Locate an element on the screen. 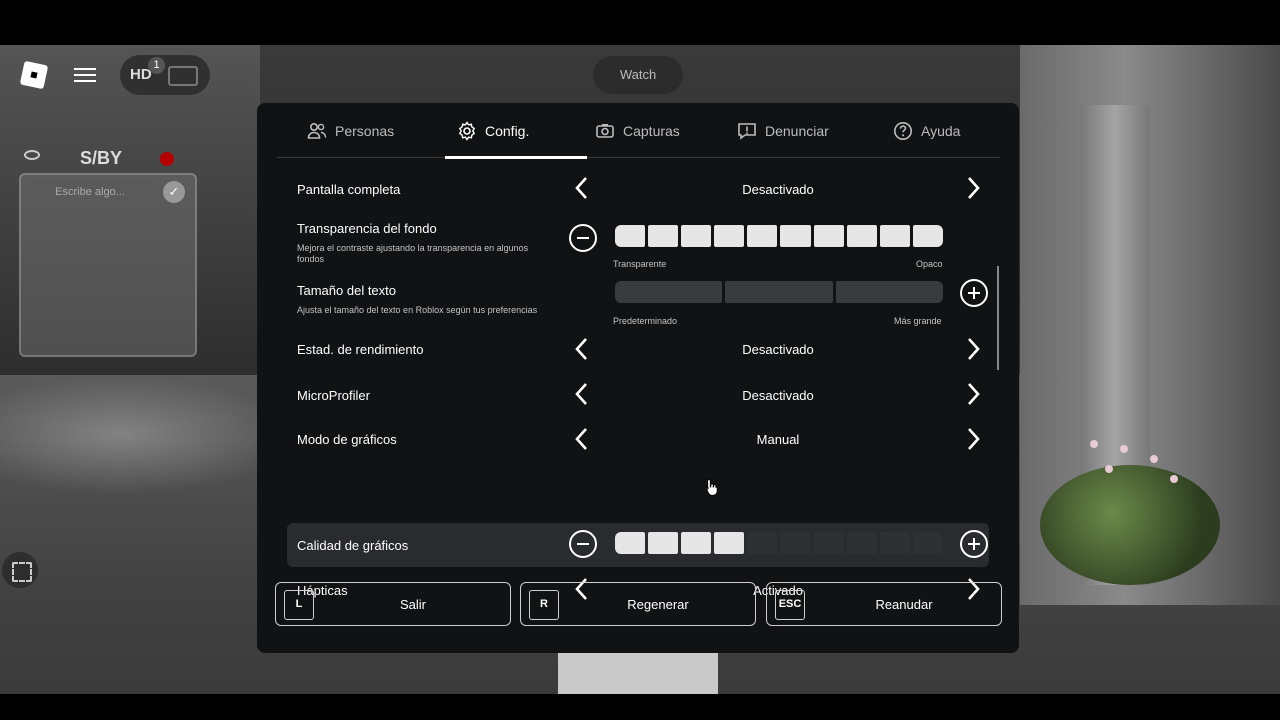 The height and width of the screenshot is (720, 1280). tab-label: Personas is located at coordinates (365, 130).